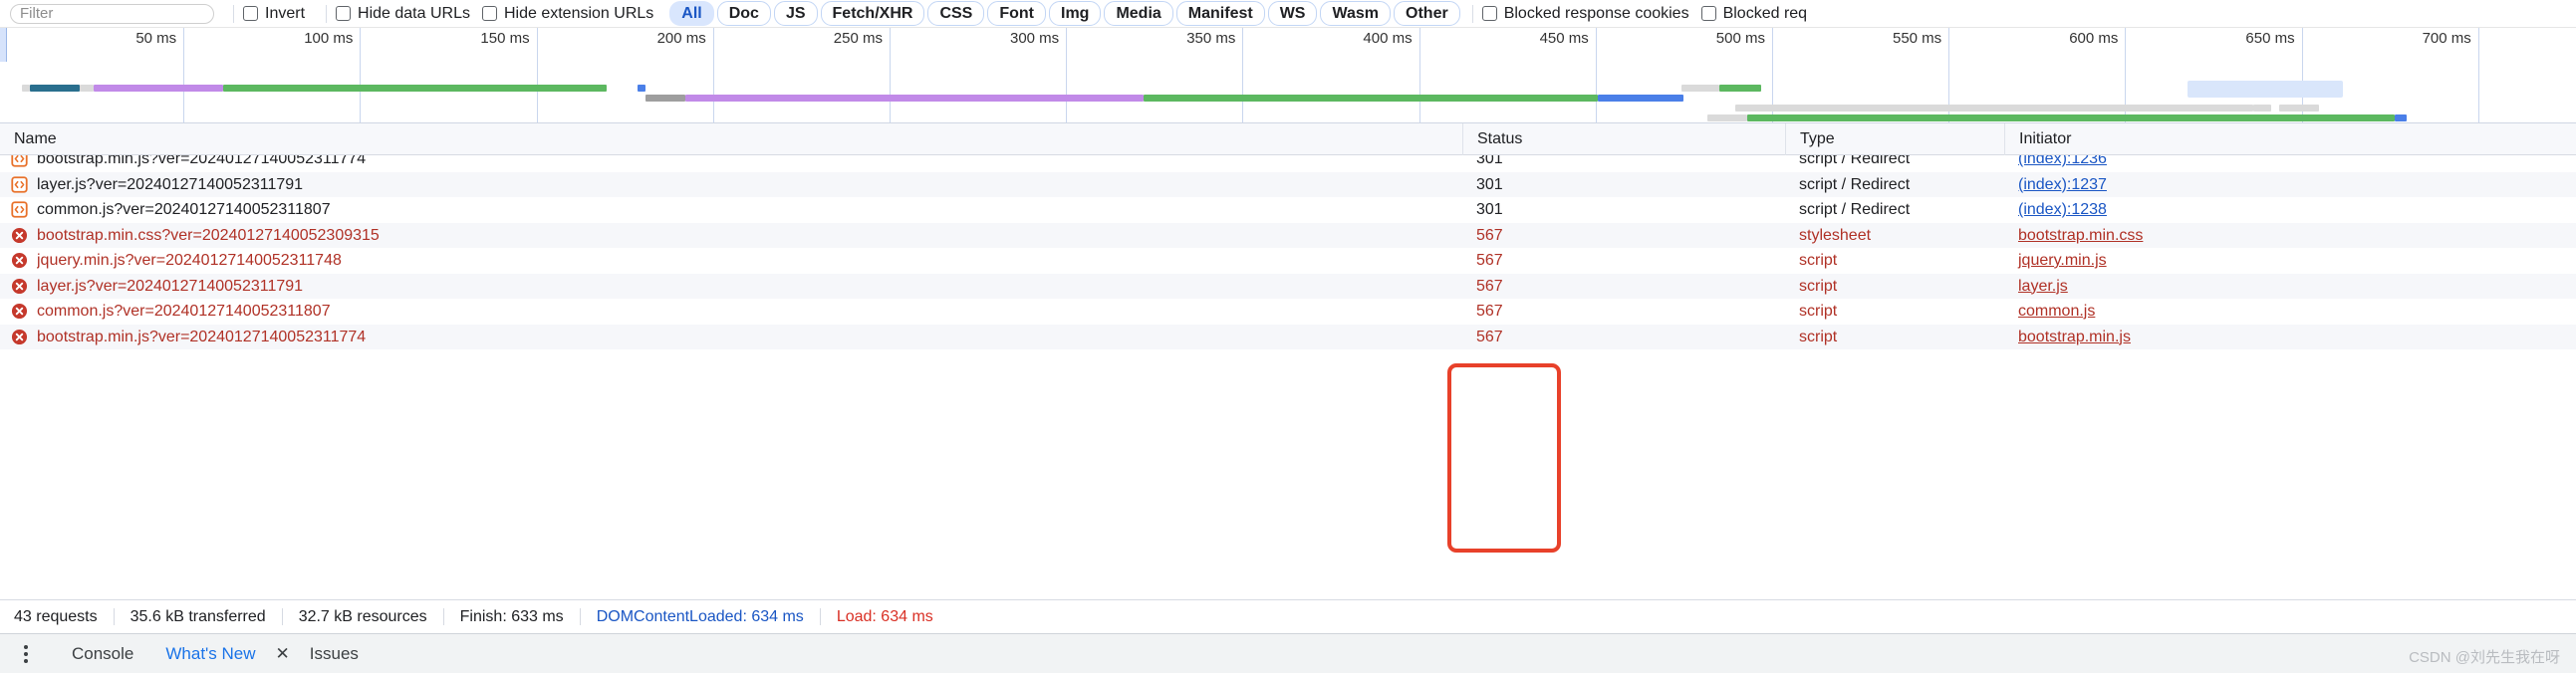  I want to click on type-filter-img: Img, so click(1075, 13).